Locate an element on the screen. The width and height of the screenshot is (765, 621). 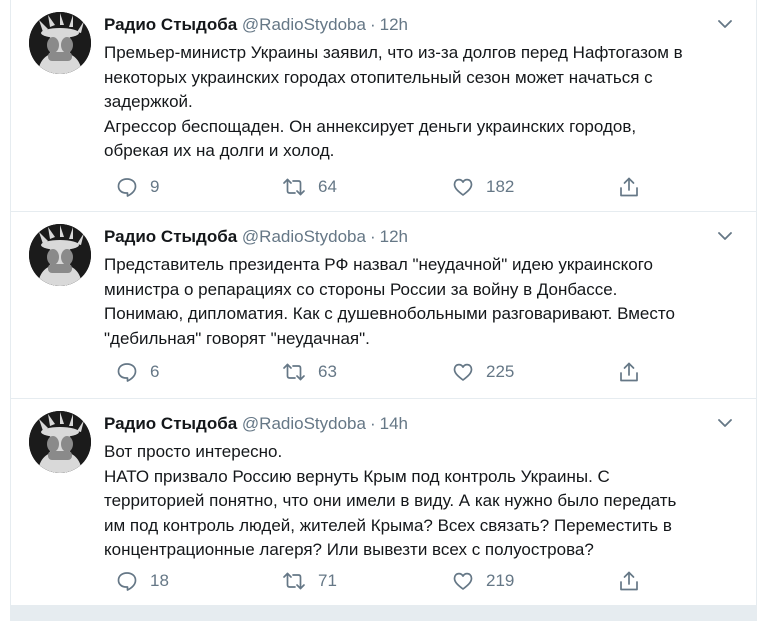
feed-bottom-divider is located at coordinates (383, 613).